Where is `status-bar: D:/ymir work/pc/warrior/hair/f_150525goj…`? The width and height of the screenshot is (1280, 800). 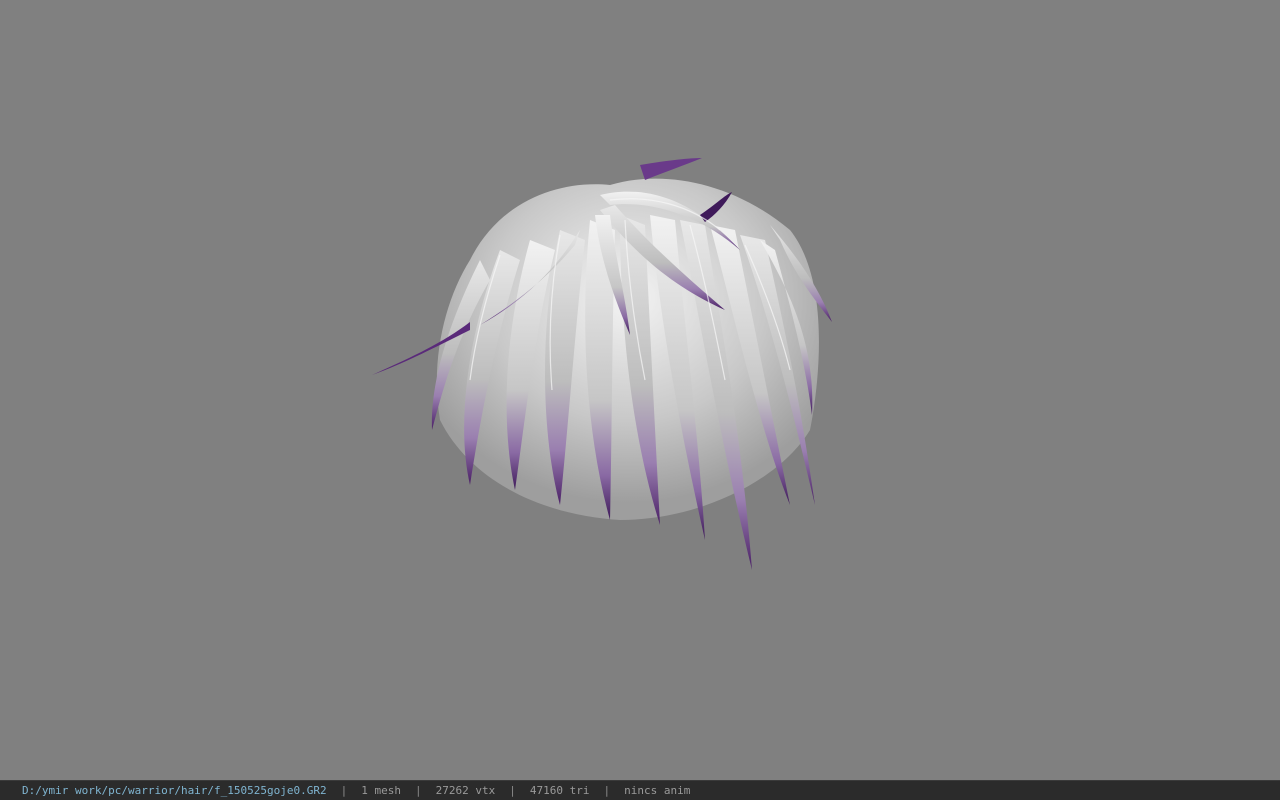
status-bar: D:/ymir work/pc/warrior/hair/f_150525goj… is located at coordinates (640, 790).